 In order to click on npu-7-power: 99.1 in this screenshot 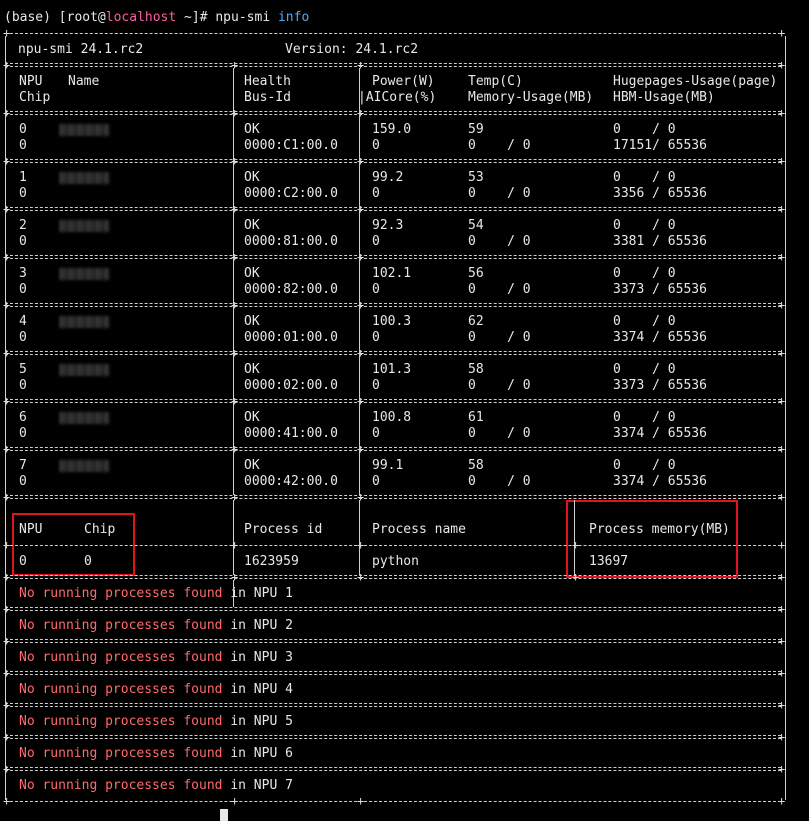, I will do `click(388, 465)`.